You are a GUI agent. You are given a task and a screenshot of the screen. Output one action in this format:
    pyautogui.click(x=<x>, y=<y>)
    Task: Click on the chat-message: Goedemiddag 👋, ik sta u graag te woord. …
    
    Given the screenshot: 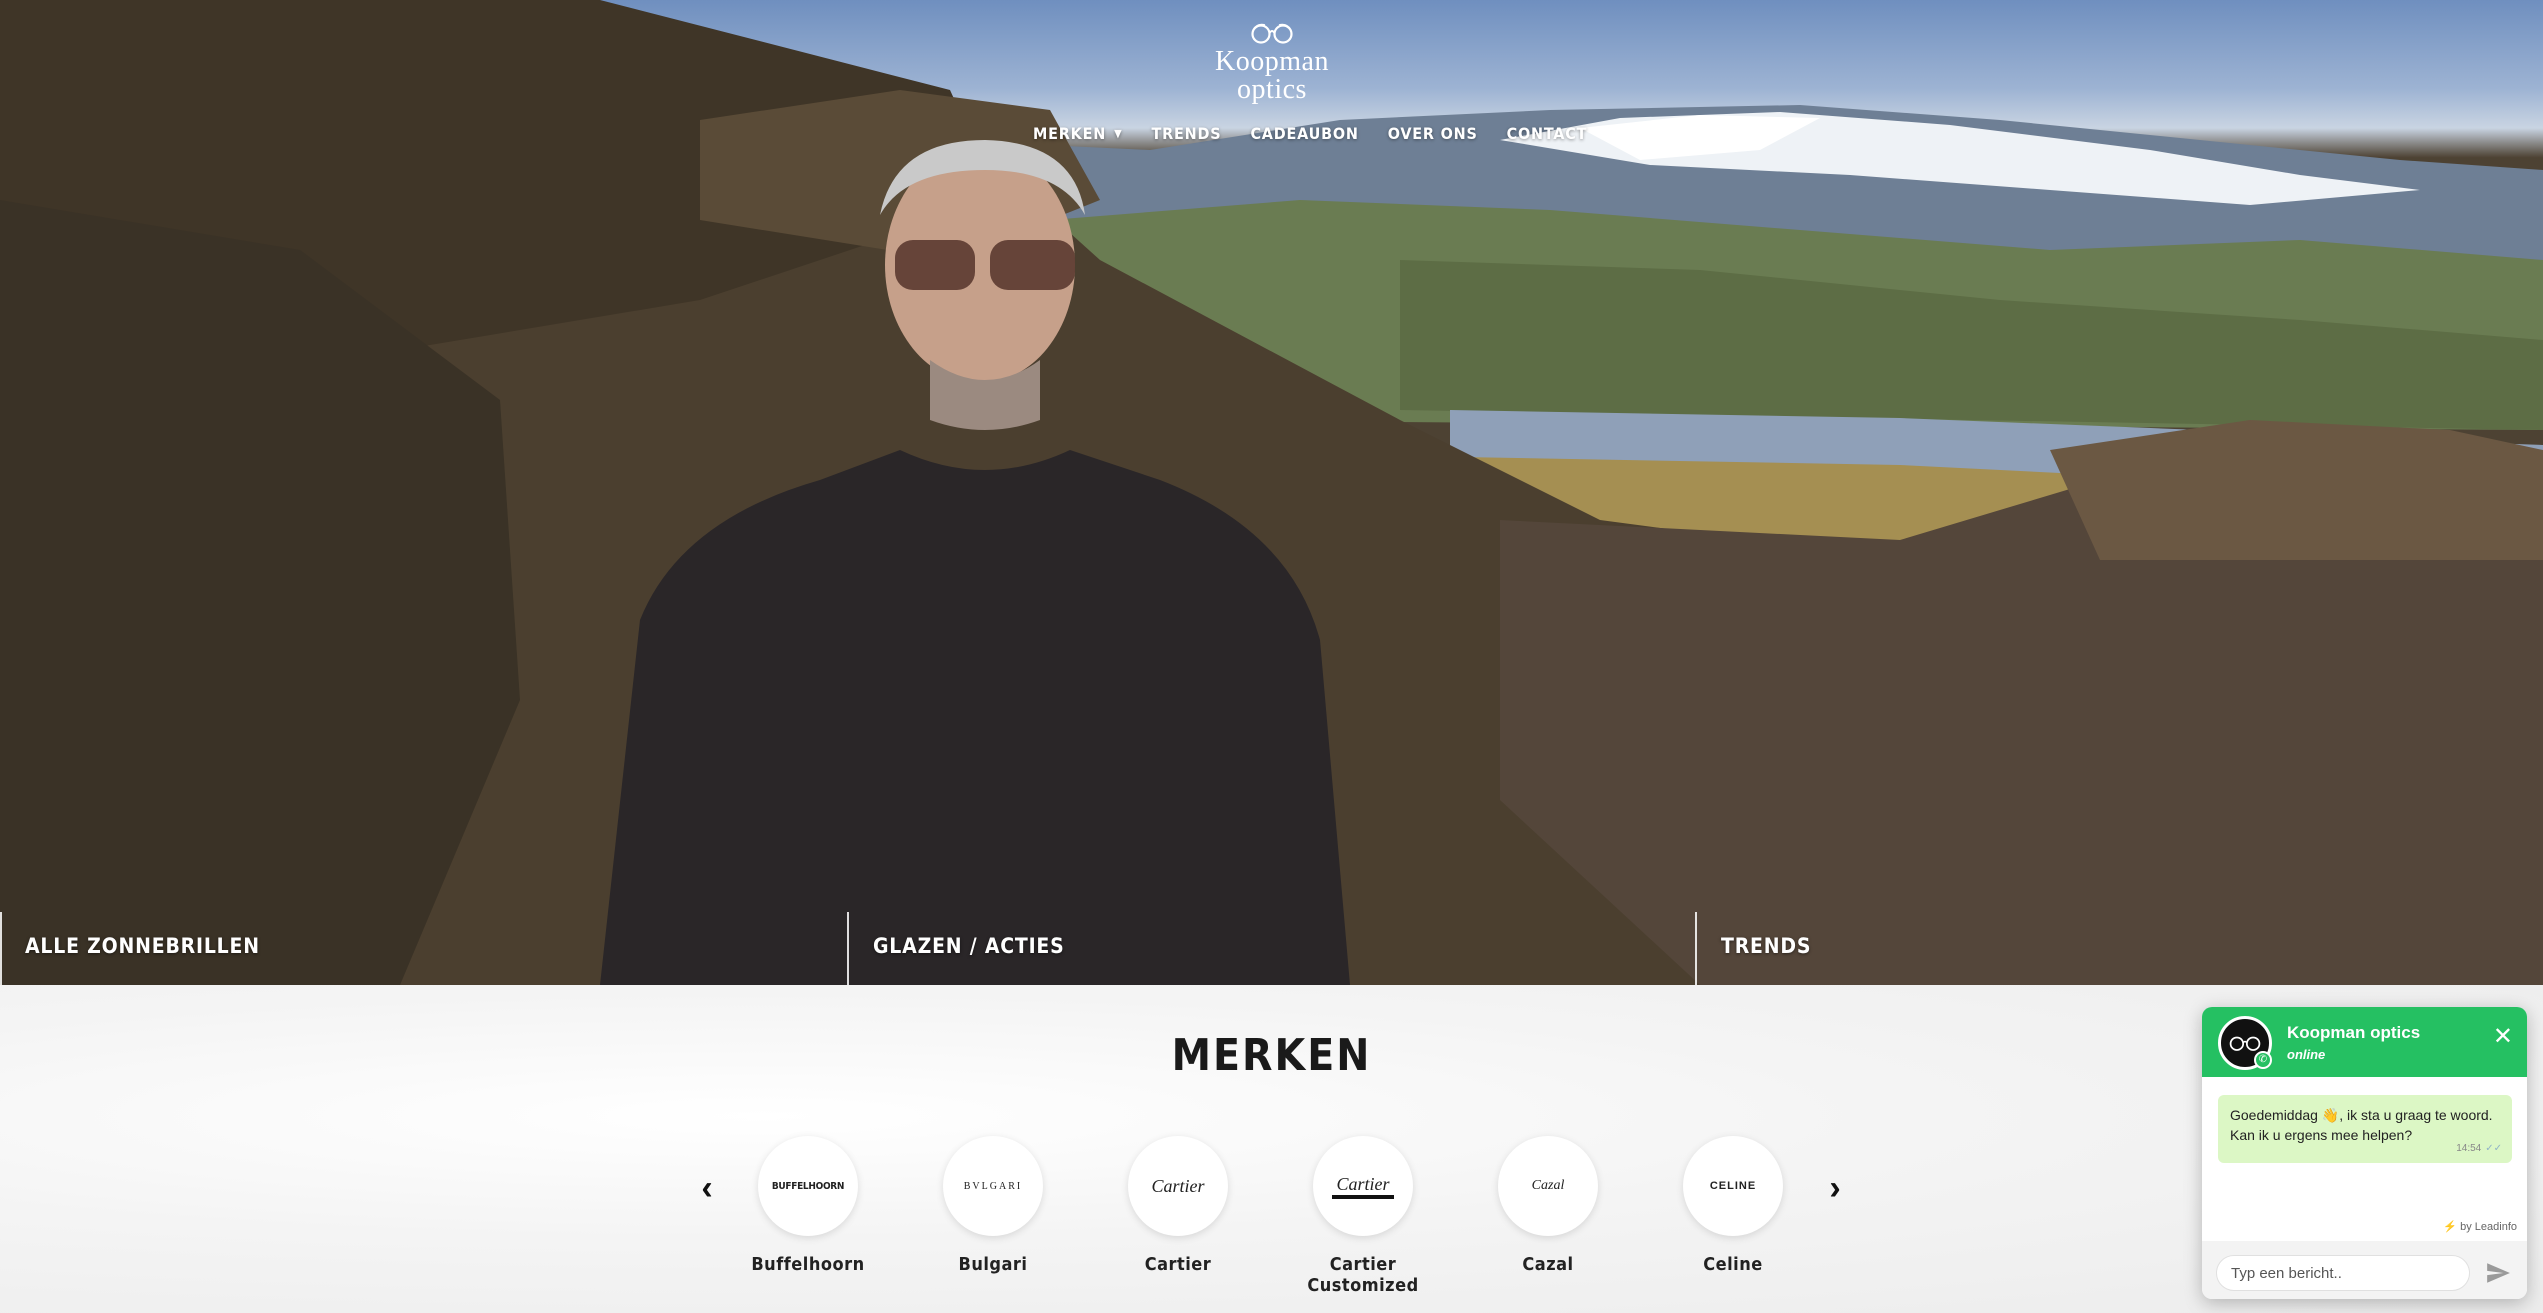 What is the action you would take?
    pyautogui.click(x=2365, y=1129)
    